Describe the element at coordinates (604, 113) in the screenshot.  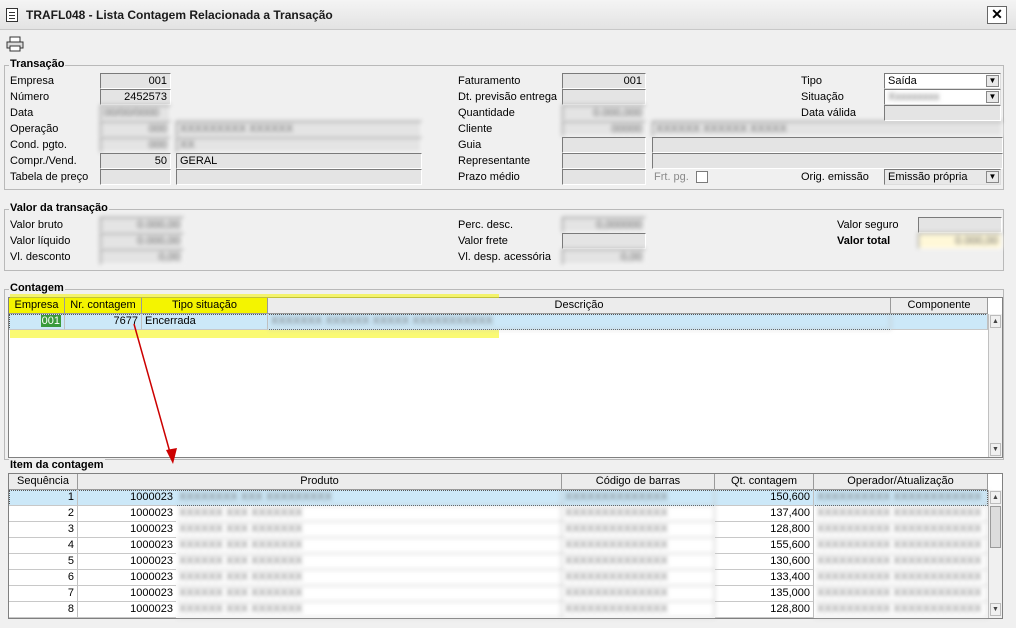
I see `quantidade-field: 0.000,000` at that location.